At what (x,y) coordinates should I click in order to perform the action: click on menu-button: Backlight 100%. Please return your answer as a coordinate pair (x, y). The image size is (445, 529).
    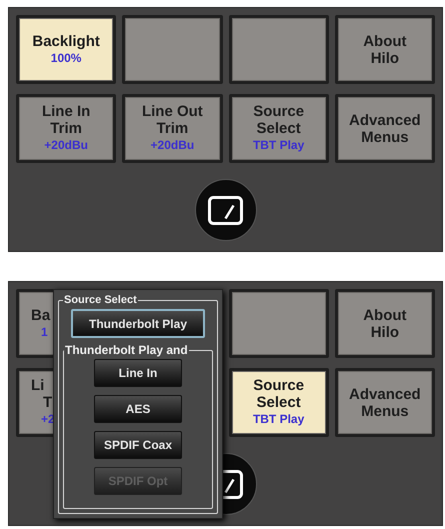
    Looking at the image, I should click on (66, 49).